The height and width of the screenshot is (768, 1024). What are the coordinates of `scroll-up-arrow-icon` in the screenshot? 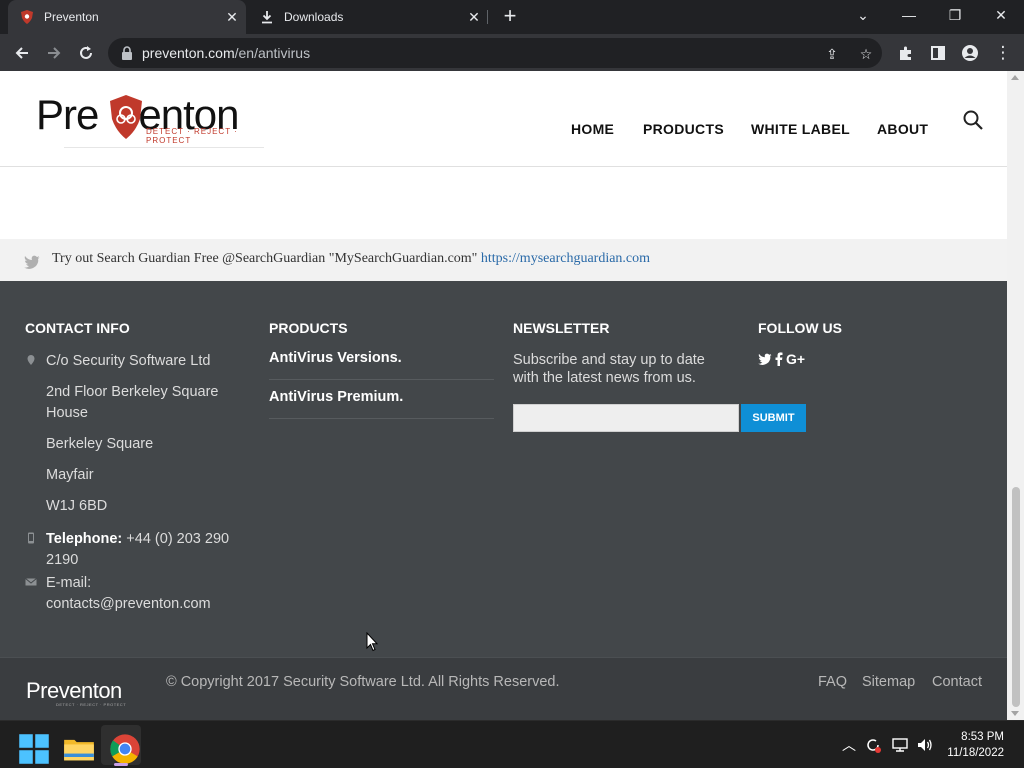 It's located at (1015, 77).